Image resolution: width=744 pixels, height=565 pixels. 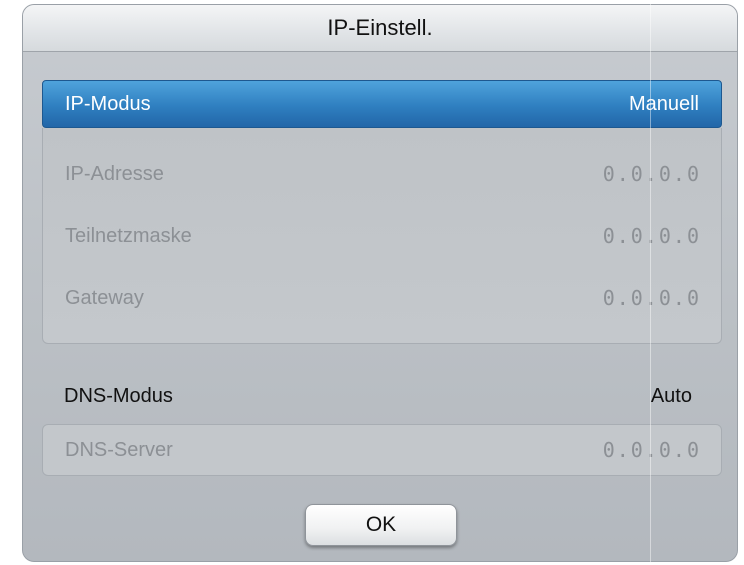 What do you see at coordinates (381, 525) in the screenshot?
I see `ok-button: OK` at bounding box center [381, 525].